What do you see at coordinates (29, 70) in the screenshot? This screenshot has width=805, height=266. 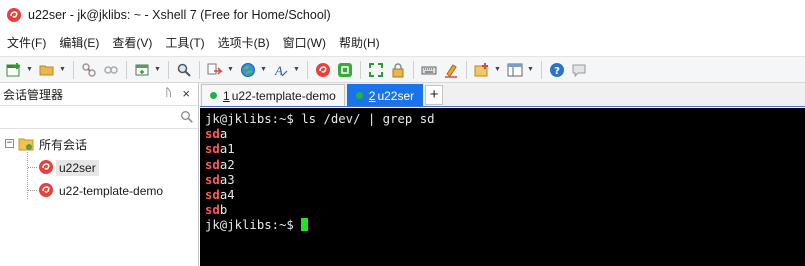 I see `new-session-dropdown-icon: ▼` at bounding box center [29, 70].